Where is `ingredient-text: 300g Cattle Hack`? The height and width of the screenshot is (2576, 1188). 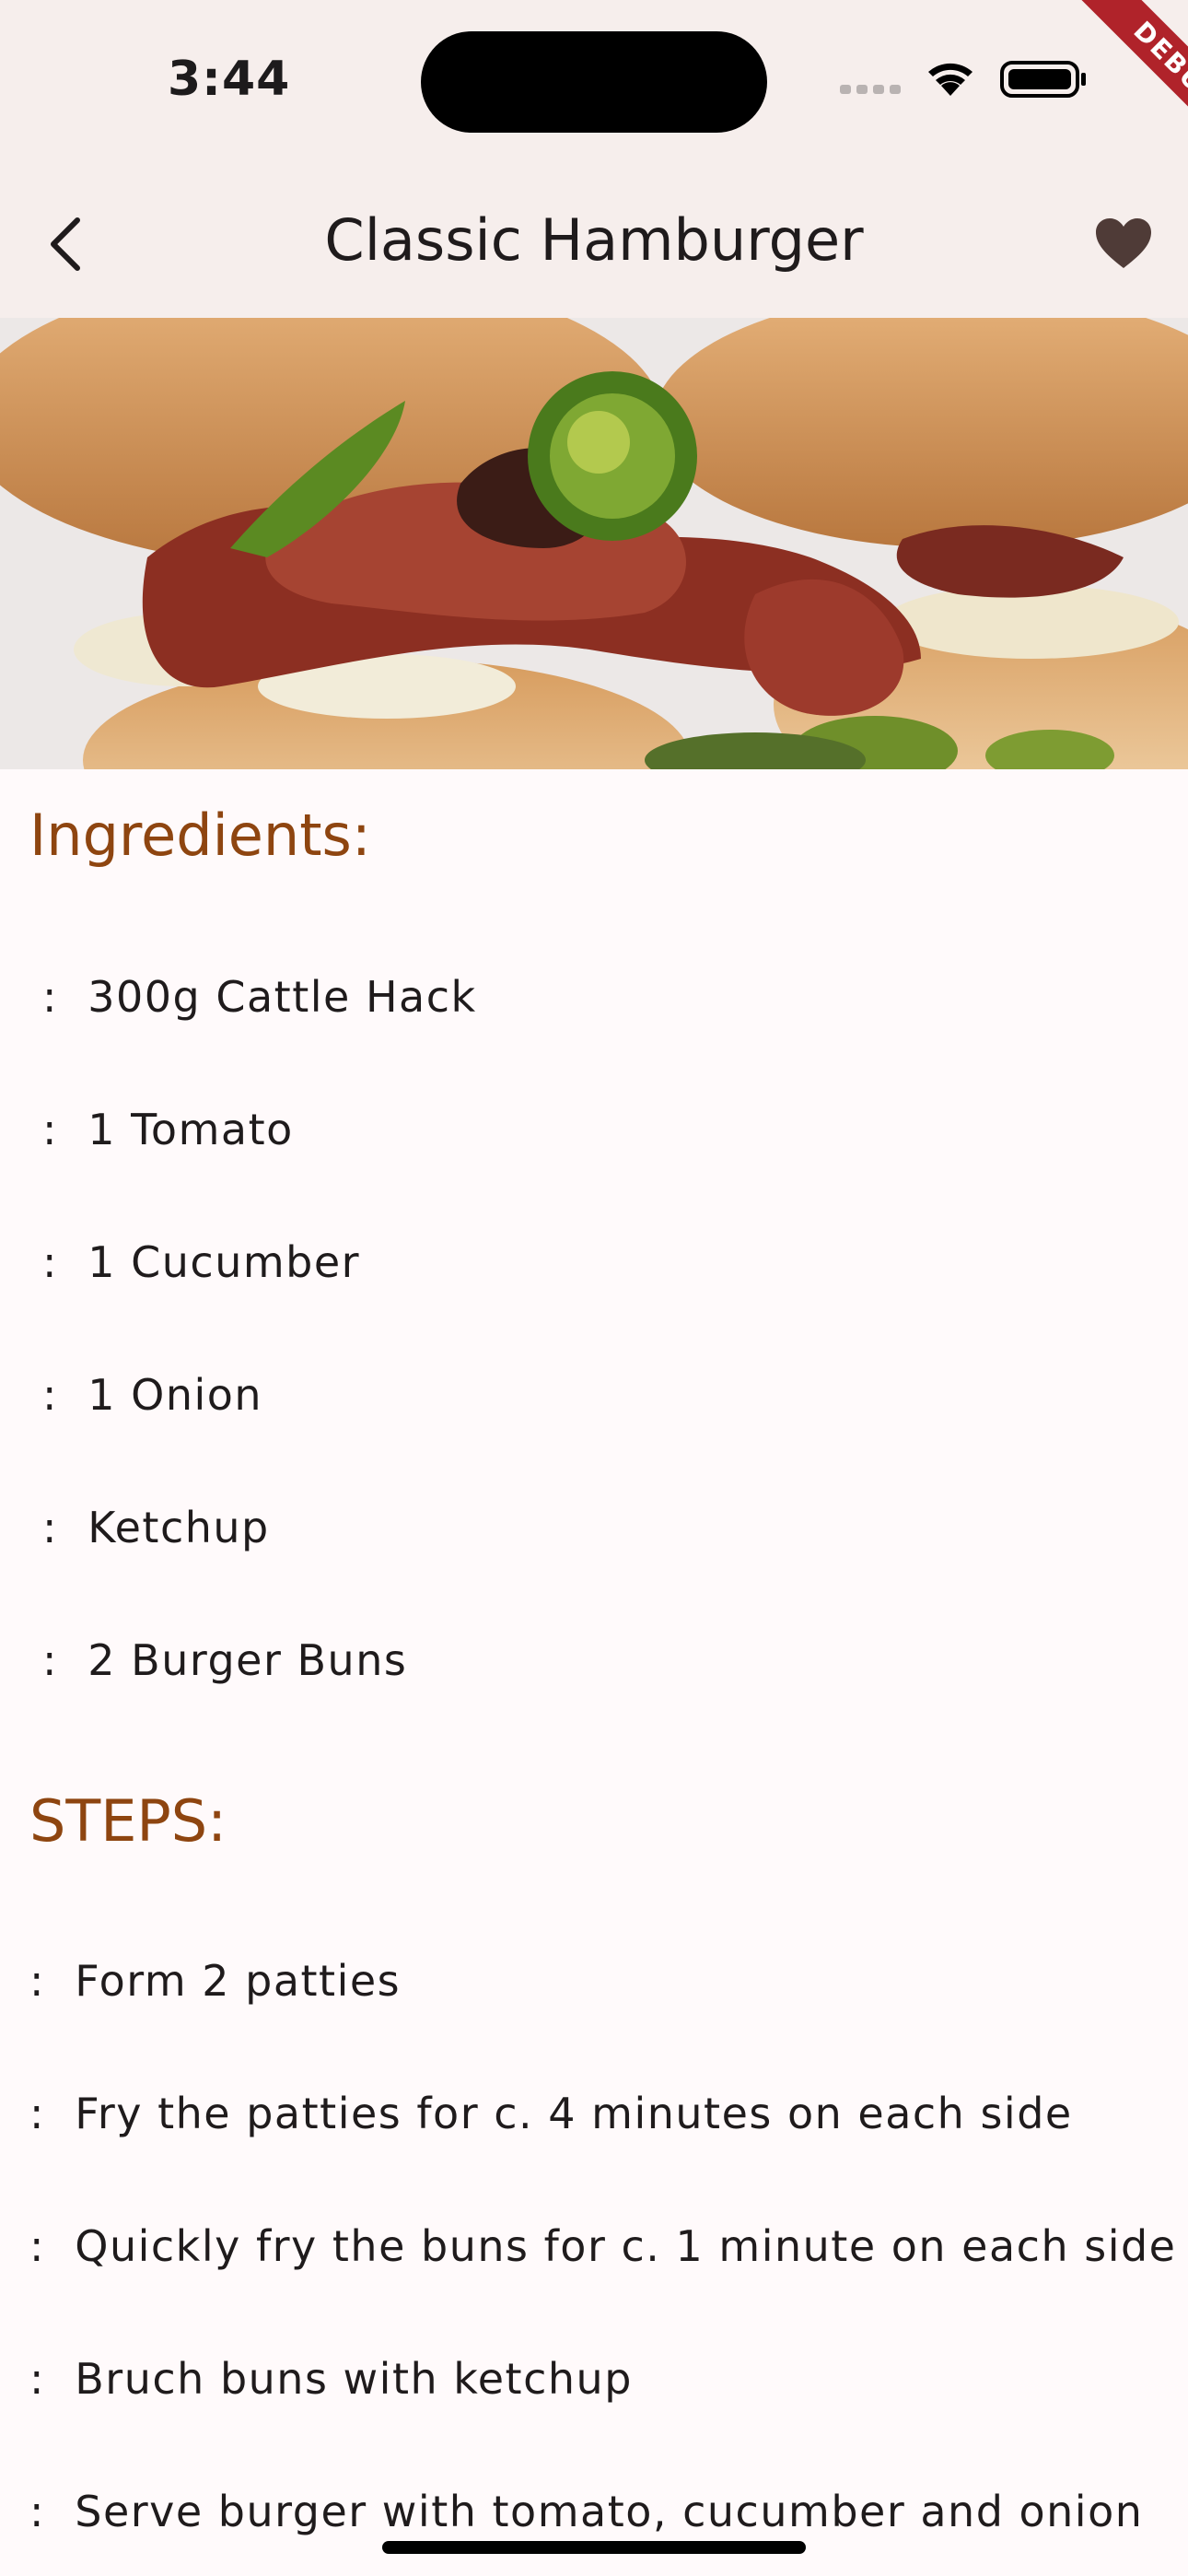 ingredient-text: 300g Cattle Hack is located at coordinates (282, 997).